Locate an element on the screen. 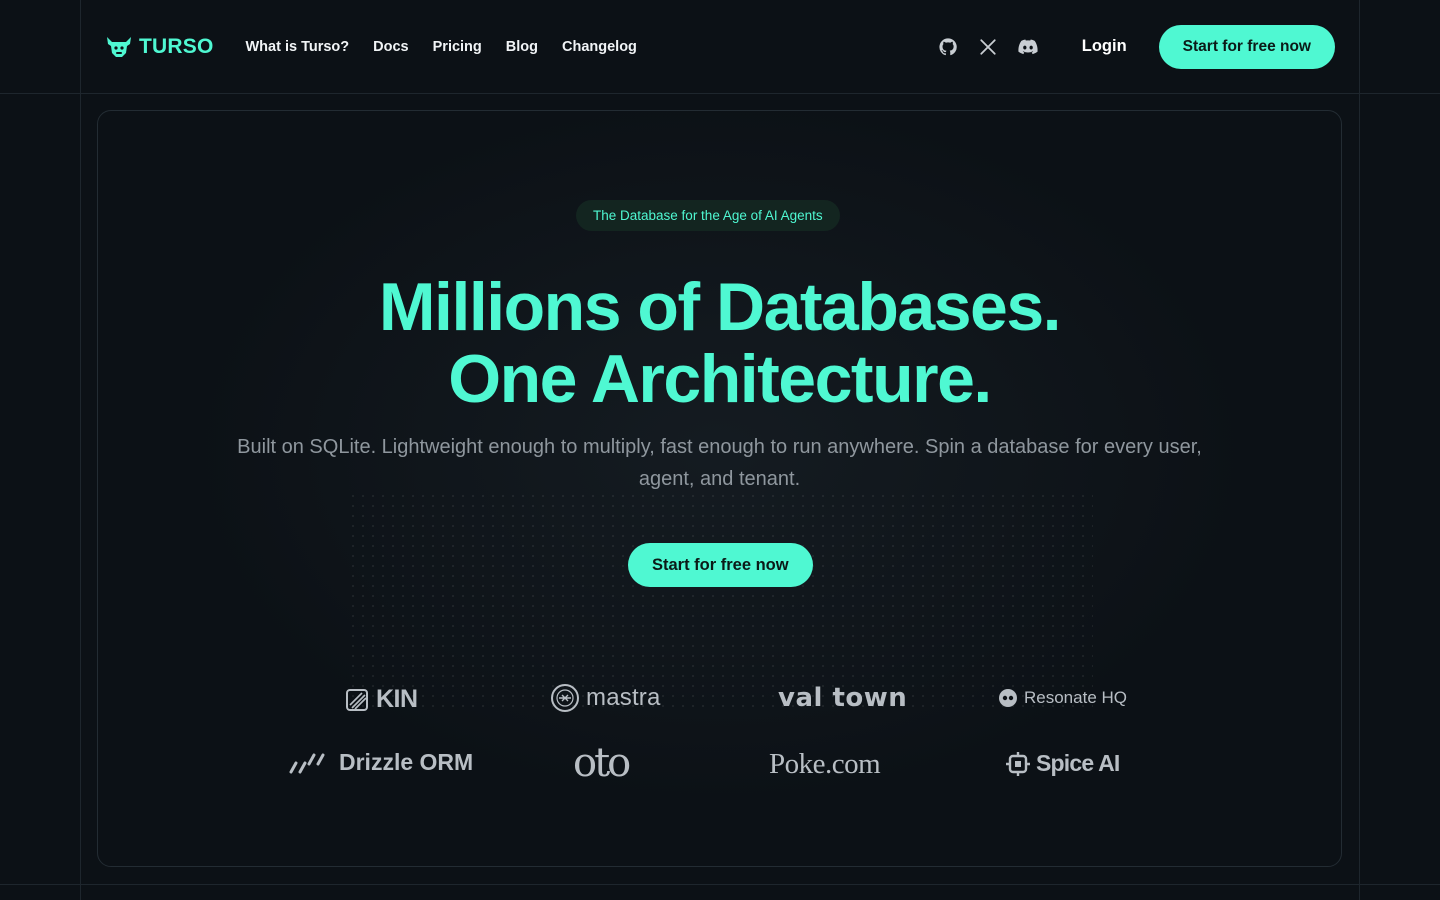 This screenshot has width=1440, height=900. logo-text: Poke.com is located at coordinates (825, 764).